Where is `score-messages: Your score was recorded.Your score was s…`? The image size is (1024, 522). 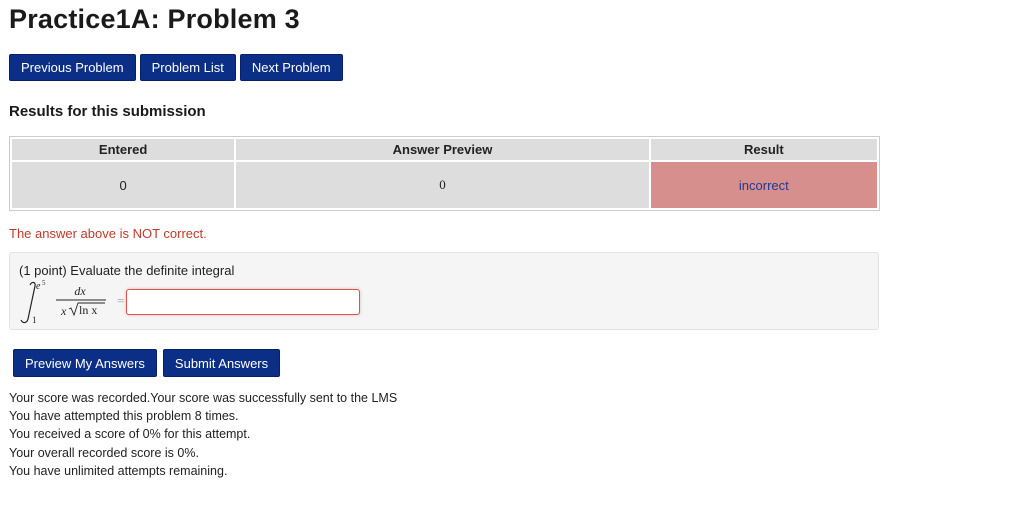
score-messages: Your score was recorded.Your score was s… is located at coordinates (203, 434).